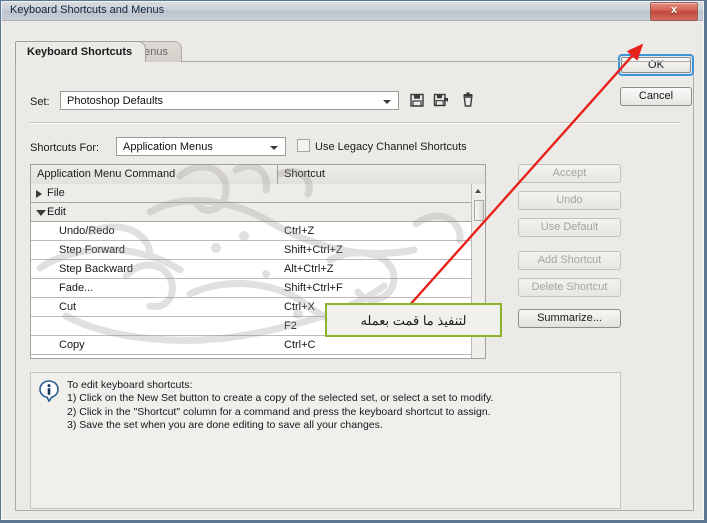  I want to click on shortcuts-for-value: Application Menus, so click(168, 147).